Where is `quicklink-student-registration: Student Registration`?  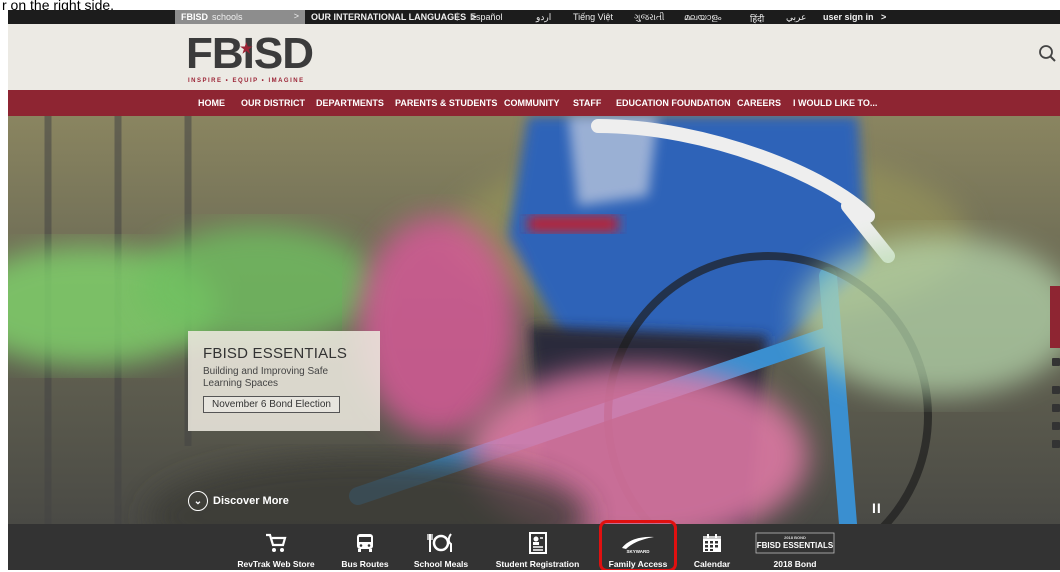
quicklink-student-registration: Student Registration is located at coordinates (537, 547).